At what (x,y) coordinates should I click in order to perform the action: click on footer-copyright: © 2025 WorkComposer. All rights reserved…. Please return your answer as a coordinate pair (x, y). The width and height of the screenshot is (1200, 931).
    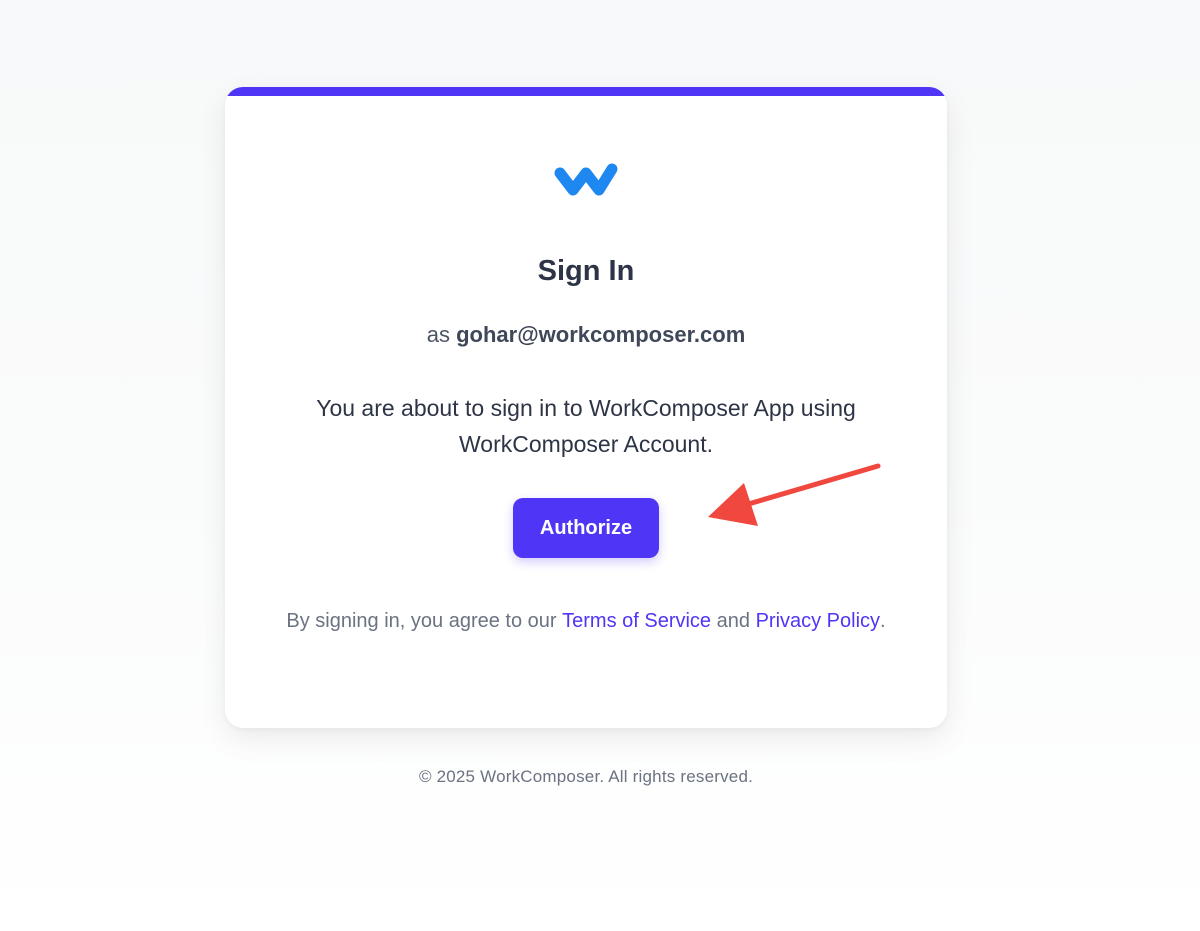
    Looking at the image, I should click on (586, 776).